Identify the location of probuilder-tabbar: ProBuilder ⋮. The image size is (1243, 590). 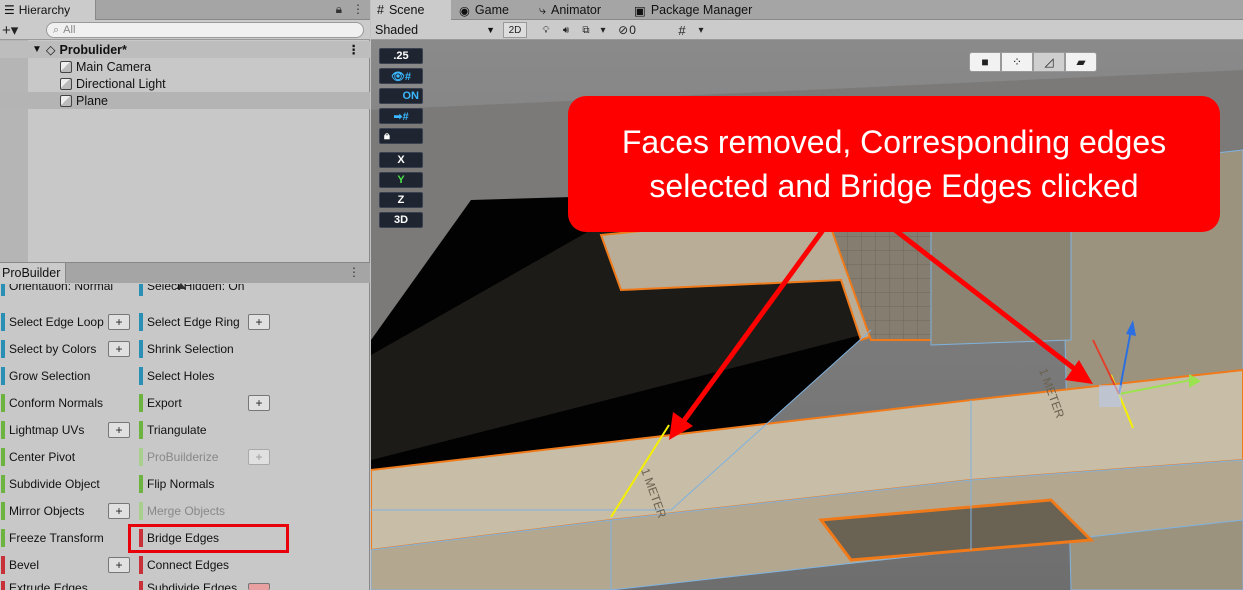
(185, 273).